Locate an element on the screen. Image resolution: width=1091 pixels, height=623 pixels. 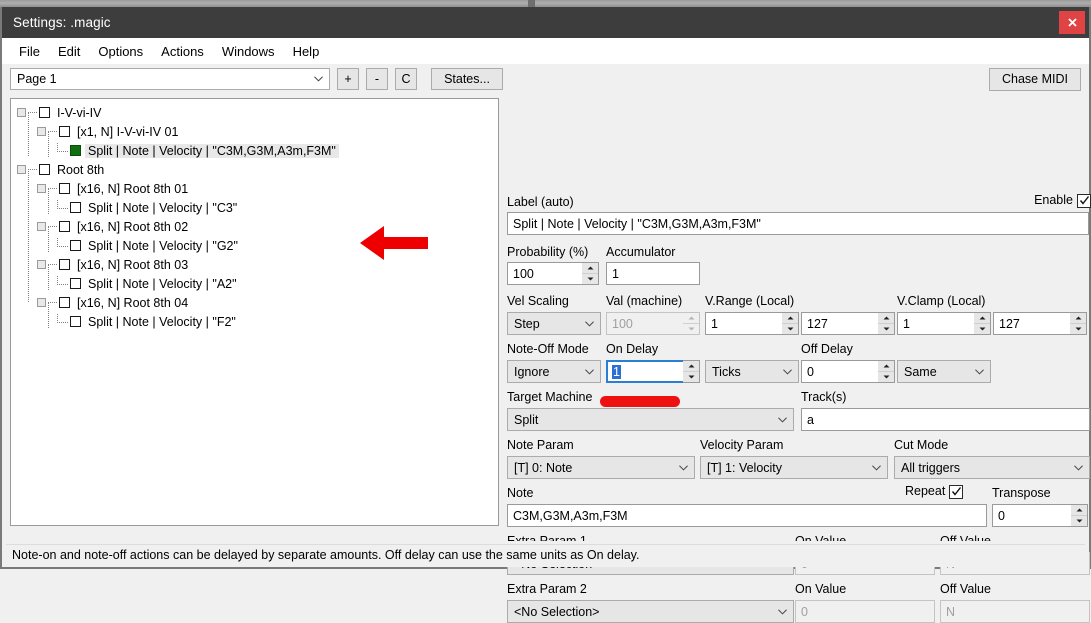
on-delay-units-select: Ticks is located at coordinates (752, 371).